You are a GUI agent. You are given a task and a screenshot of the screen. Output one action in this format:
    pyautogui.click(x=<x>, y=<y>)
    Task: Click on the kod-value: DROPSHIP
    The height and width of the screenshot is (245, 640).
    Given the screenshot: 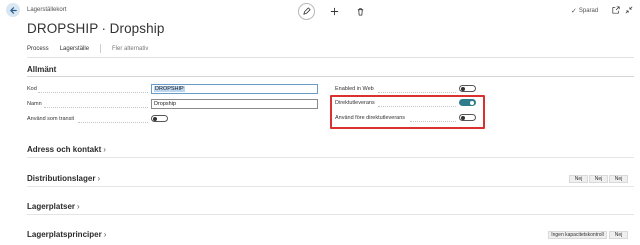 What is the action you would take?
    pyautogui.click(x=169, y=89)
    